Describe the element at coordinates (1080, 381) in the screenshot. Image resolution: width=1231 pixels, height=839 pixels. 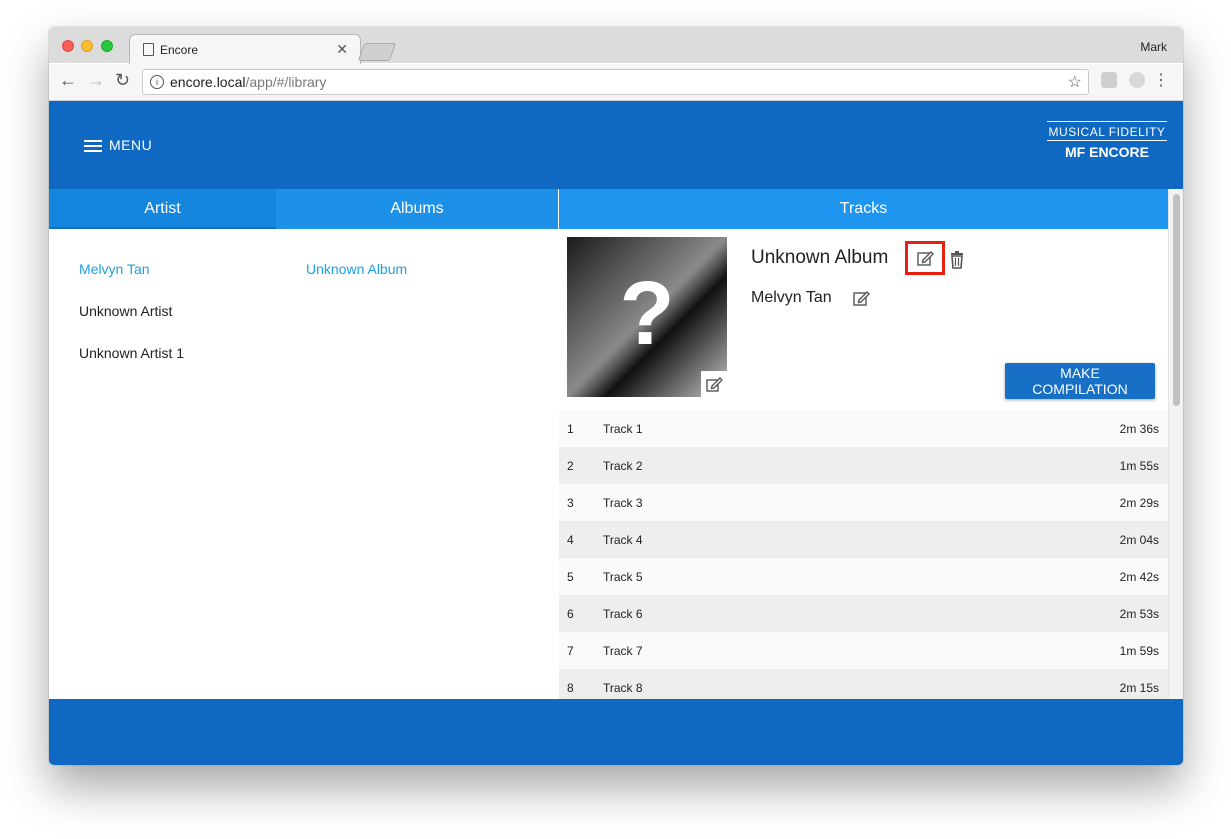
I see `make-compilation-button: MAKE COMPILATION` at that location.